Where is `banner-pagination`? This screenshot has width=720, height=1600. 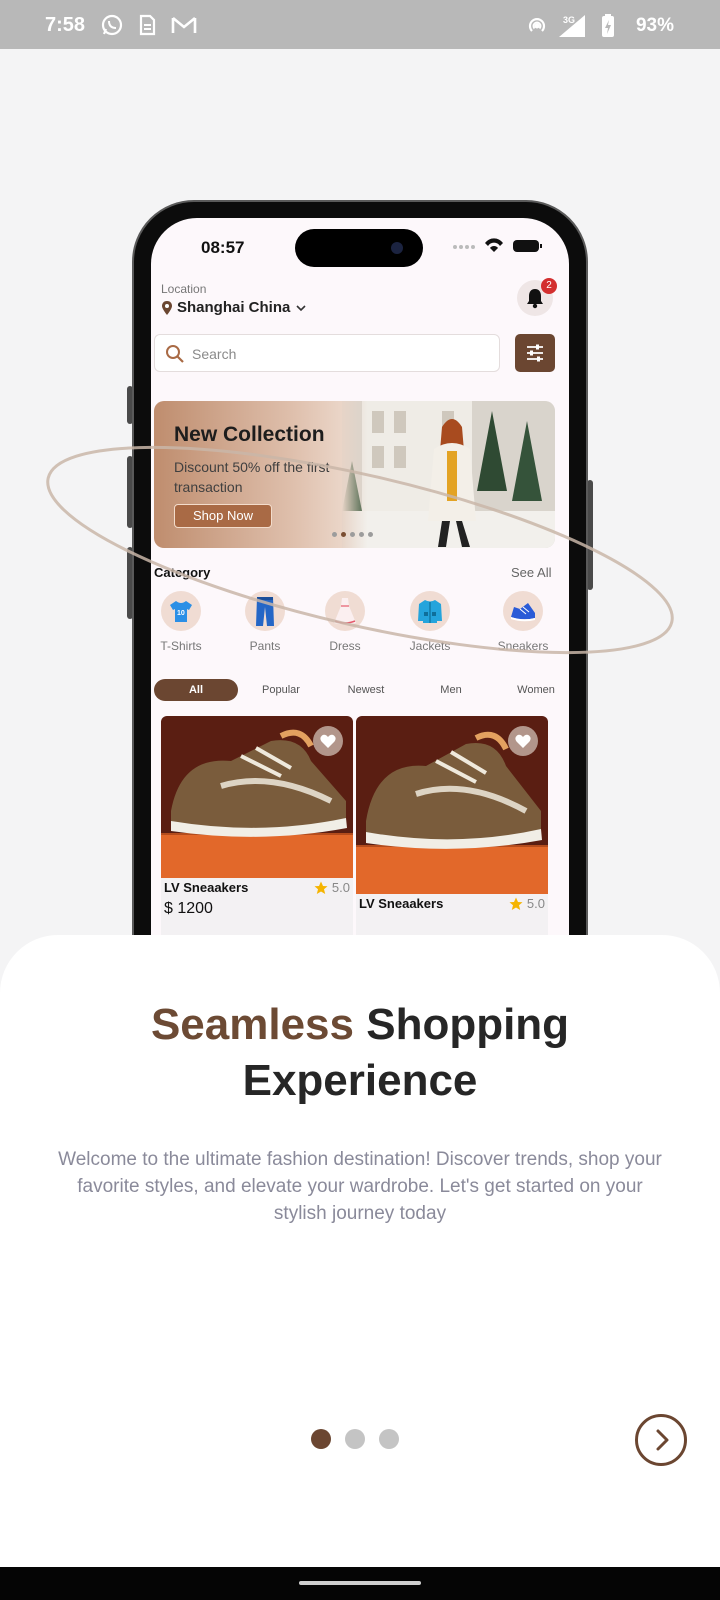 banner-pagination is located at coordinates (352, 534).